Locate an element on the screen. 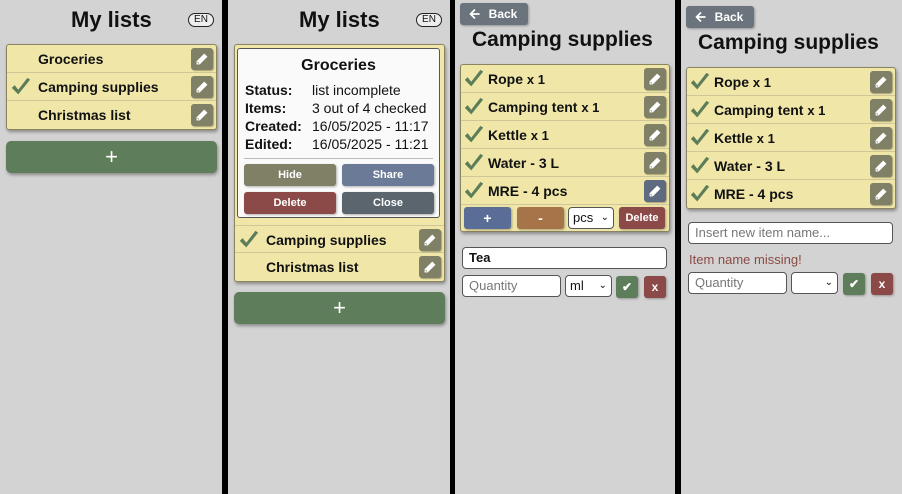  item-name: Camping tent is located at coordinates (533, 107).